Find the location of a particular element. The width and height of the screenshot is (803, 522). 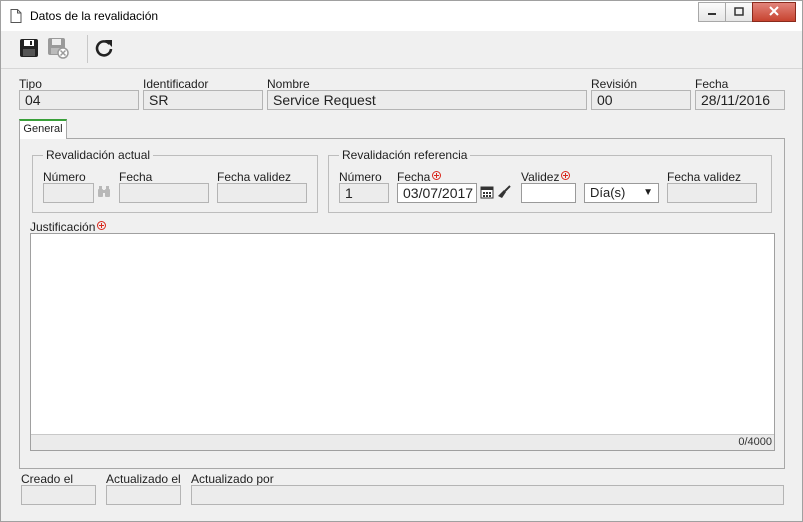

minimize-icon is located at coordinates (712, 12).